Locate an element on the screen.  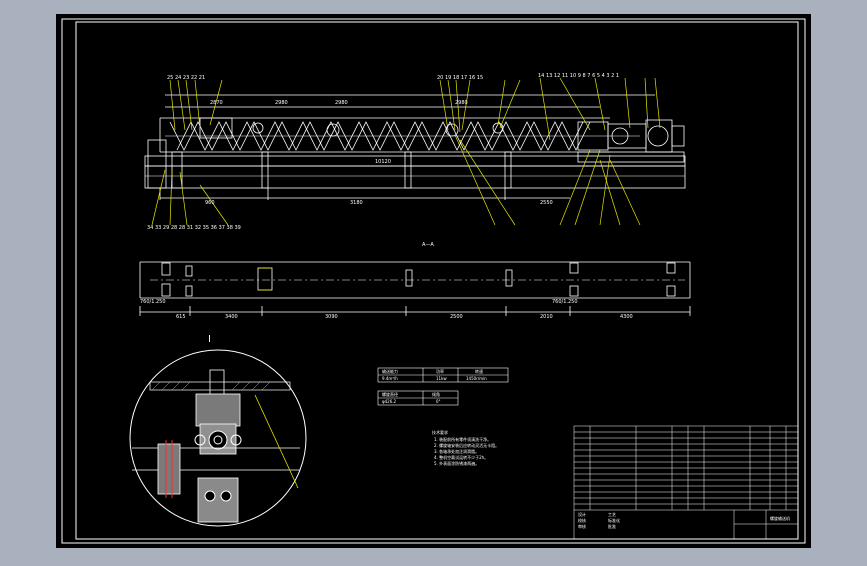
plan-dim-1: 615 is located at coordinates (181, 317).